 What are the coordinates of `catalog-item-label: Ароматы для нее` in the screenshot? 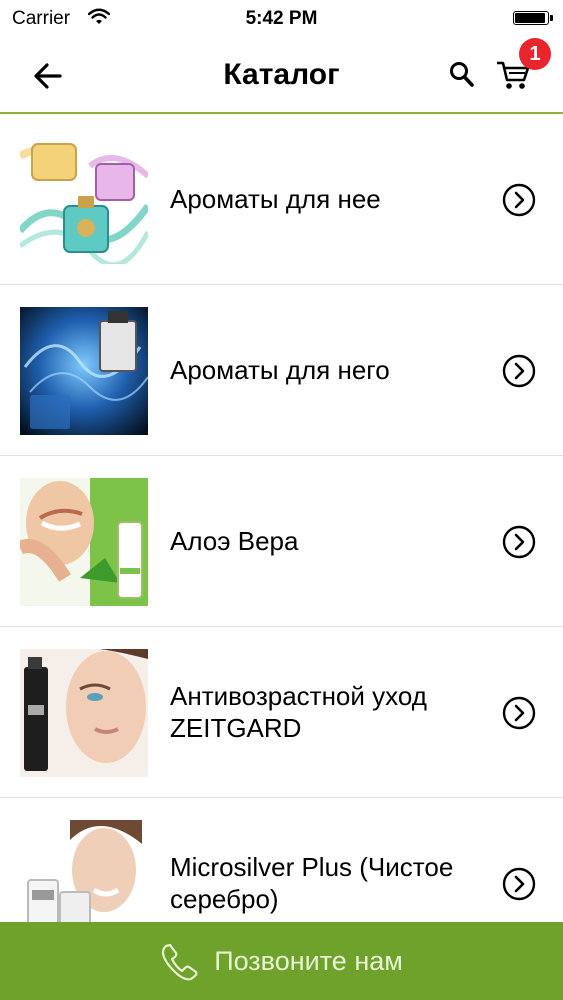 It's located at (275, 199).